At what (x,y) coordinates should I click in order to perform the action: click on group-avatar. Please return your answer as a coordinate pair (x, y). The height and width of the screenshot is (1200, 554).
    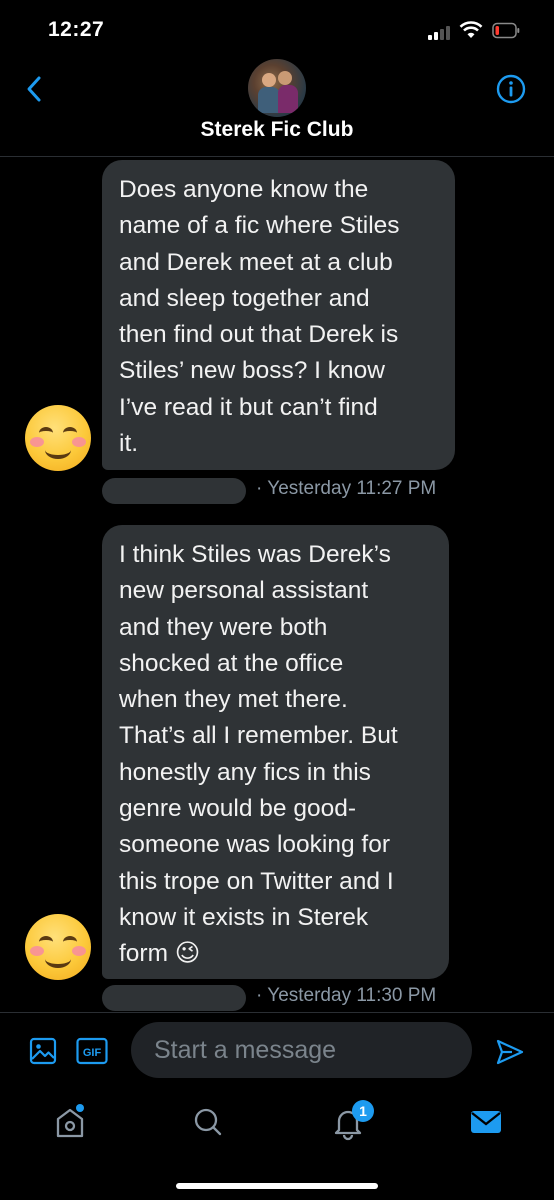
    Looking at the image, I should click on (277, 88).